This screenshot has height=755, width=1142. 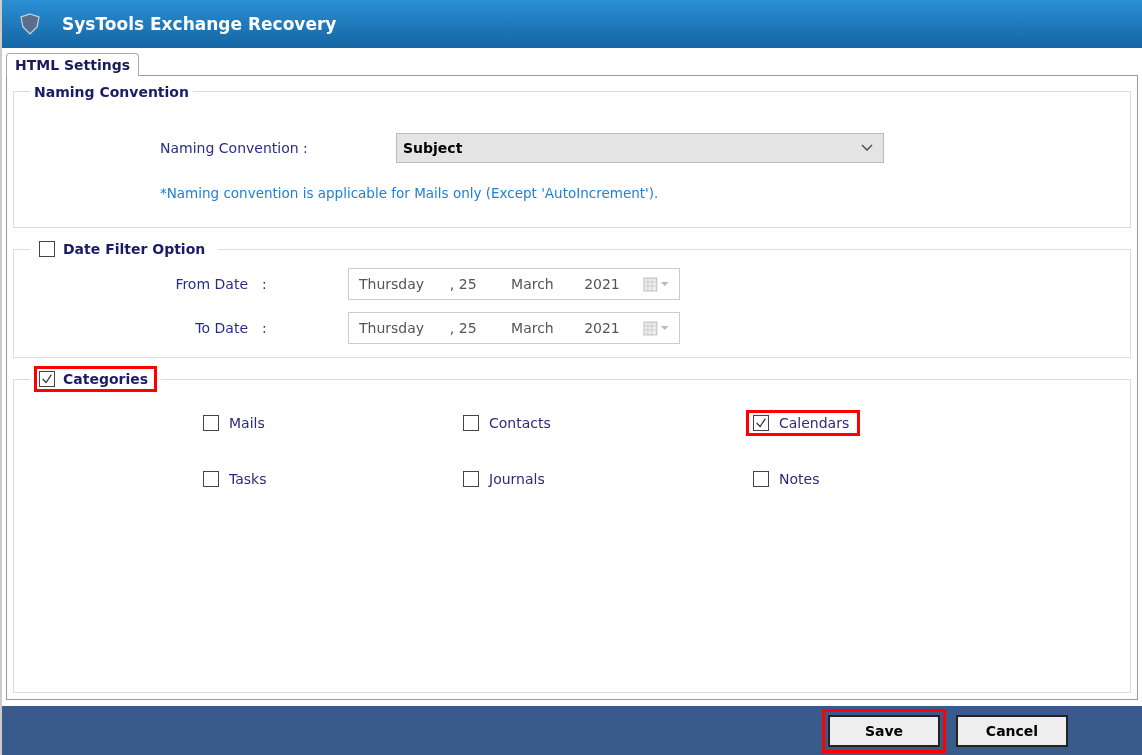 I want to click on shield-logo-icon, so click(x=30, y=24).